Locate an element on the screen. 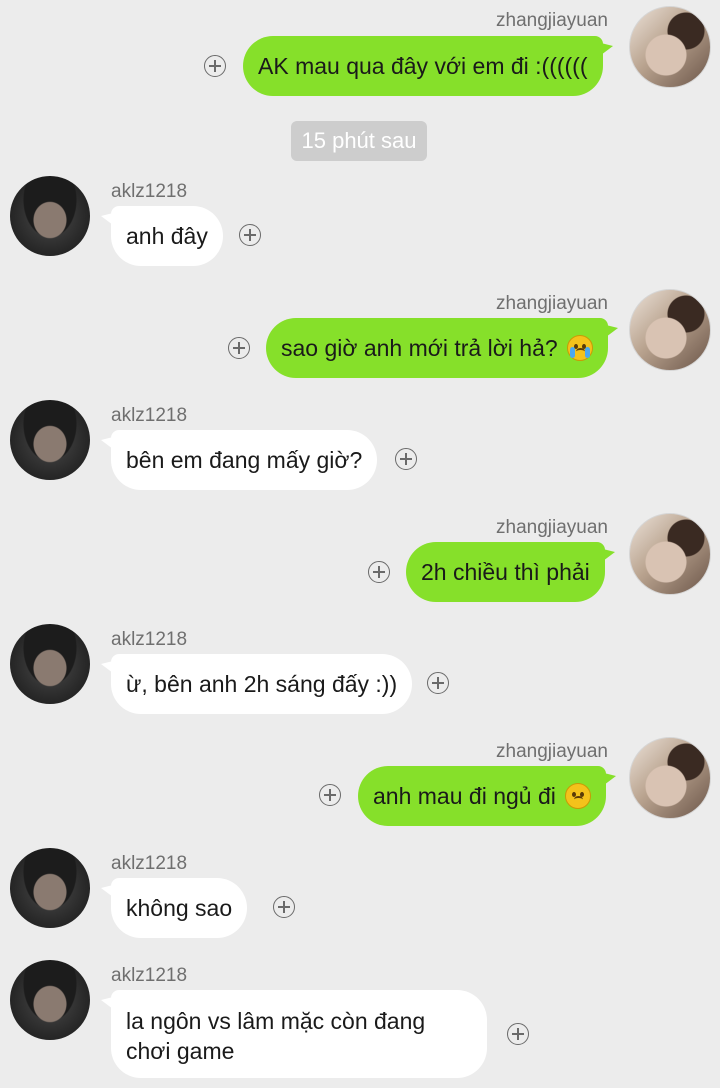 Image resolution: width=720 pixels, height=1088 pixels. message-bubble-received: bên em đang mấy giờ? is located at coordinates (239, 460).